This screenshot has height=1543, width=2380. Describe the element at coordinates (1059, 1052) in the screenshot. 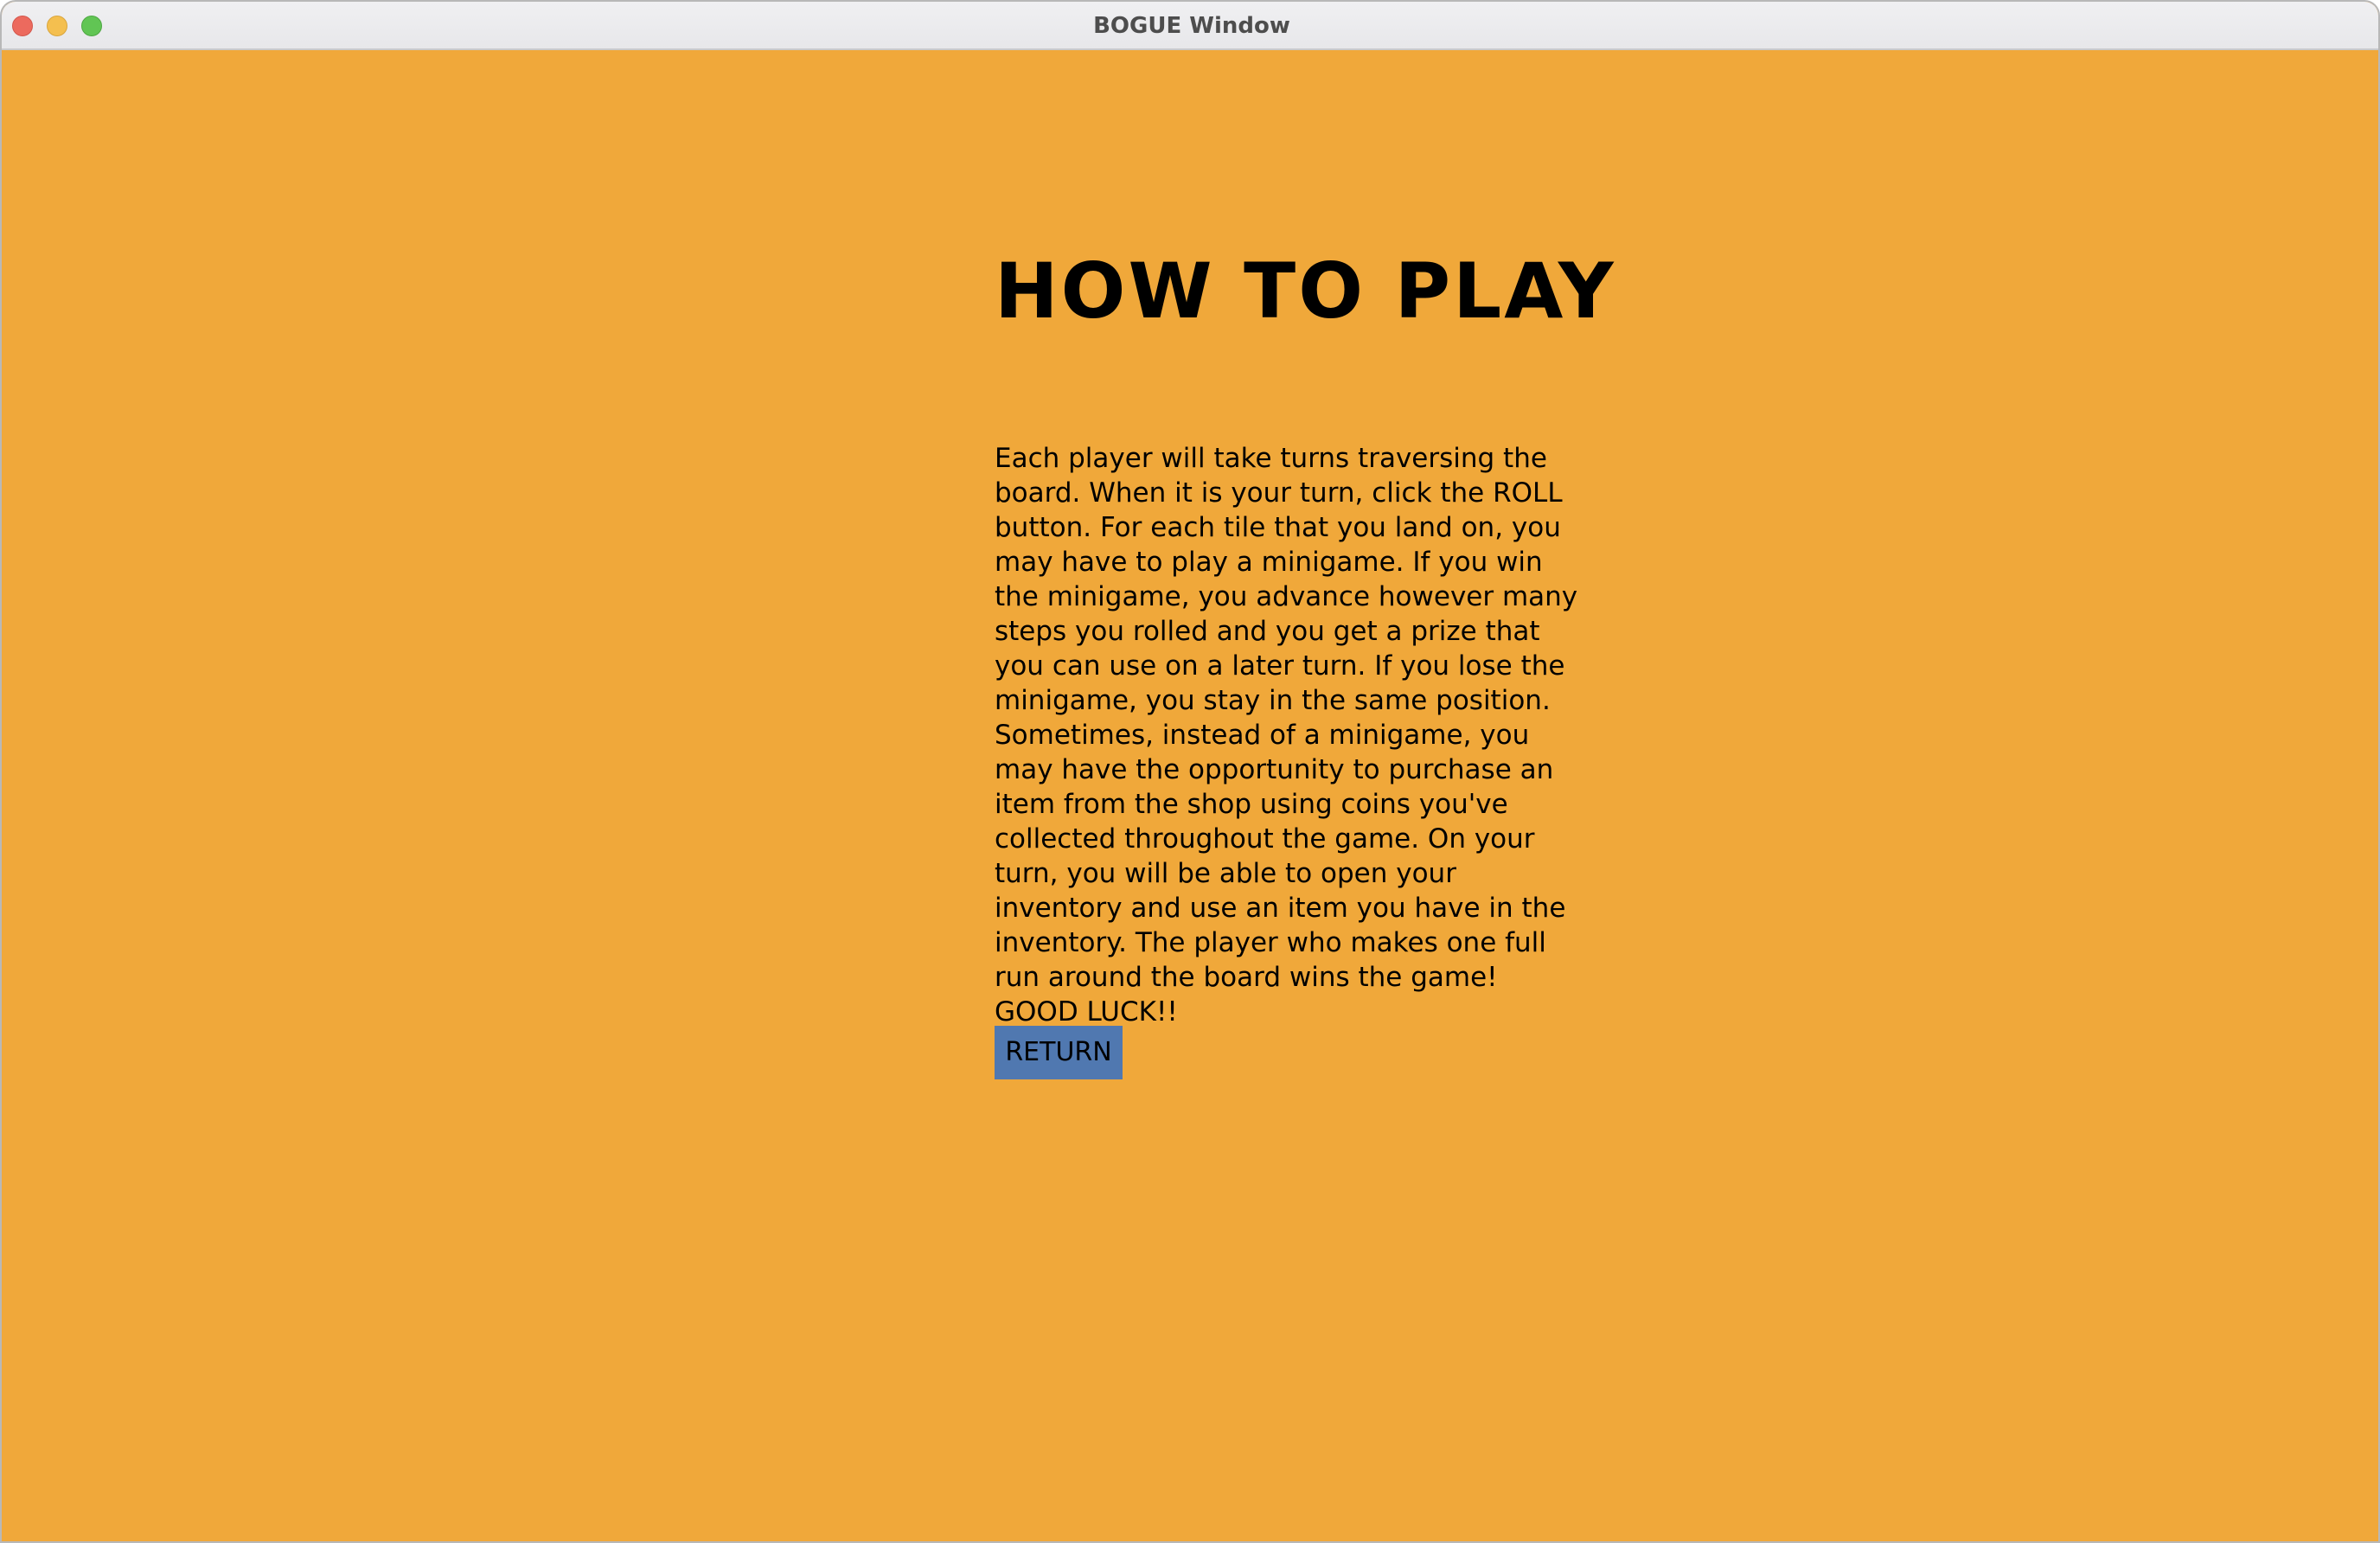

I see `return-button: RETURN` at that location.